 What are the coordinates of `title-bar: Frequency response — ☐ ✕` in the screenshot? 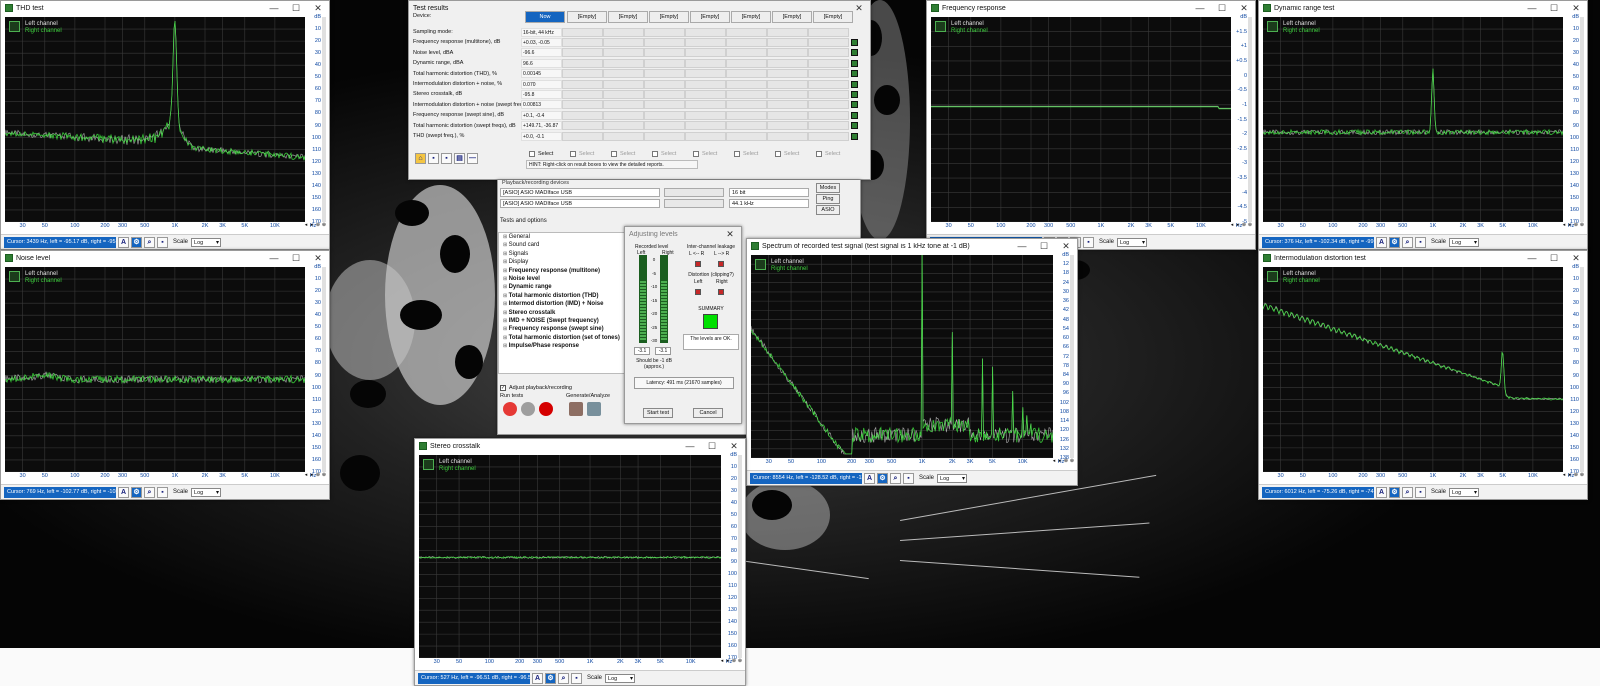 It's located at (1091, 8).